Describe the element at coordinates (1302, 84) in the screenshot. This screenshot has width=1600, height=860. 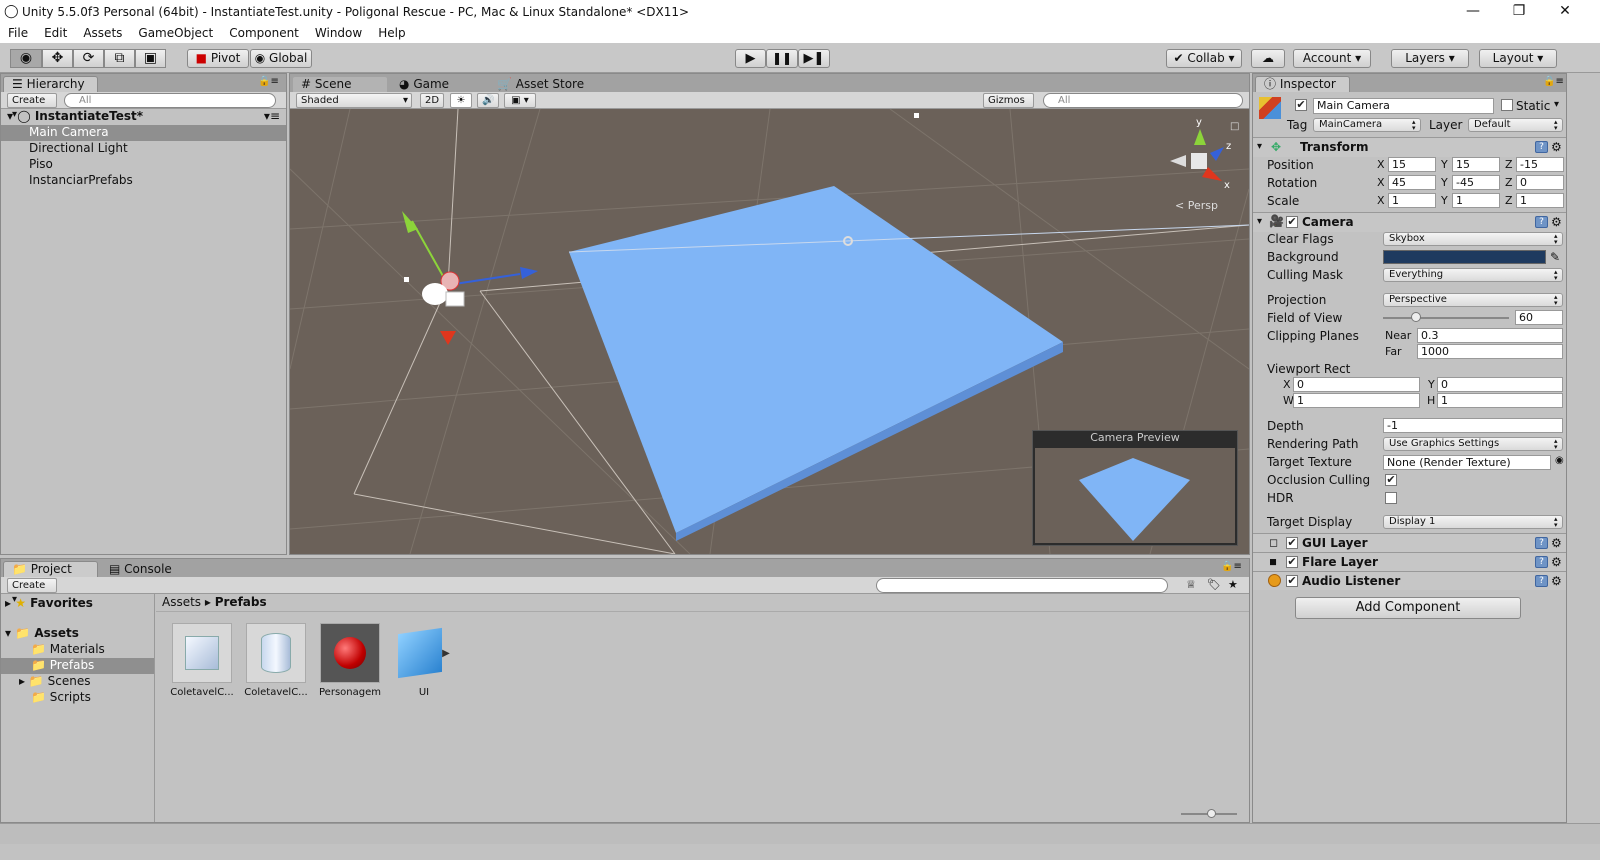
I see `tab-inspector: ⓘ Inspector` at that location.